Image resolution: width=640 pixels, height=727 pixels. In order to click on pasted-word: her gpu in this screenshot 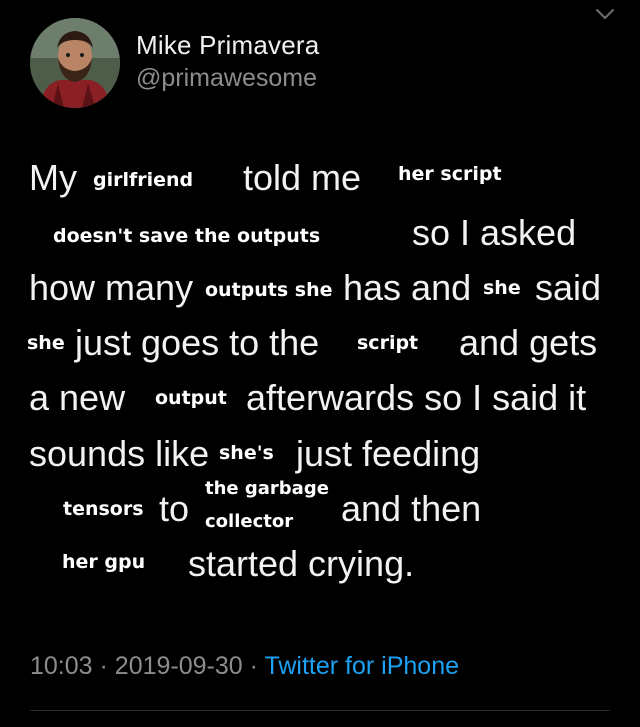, I will do `click(104, 562)`.